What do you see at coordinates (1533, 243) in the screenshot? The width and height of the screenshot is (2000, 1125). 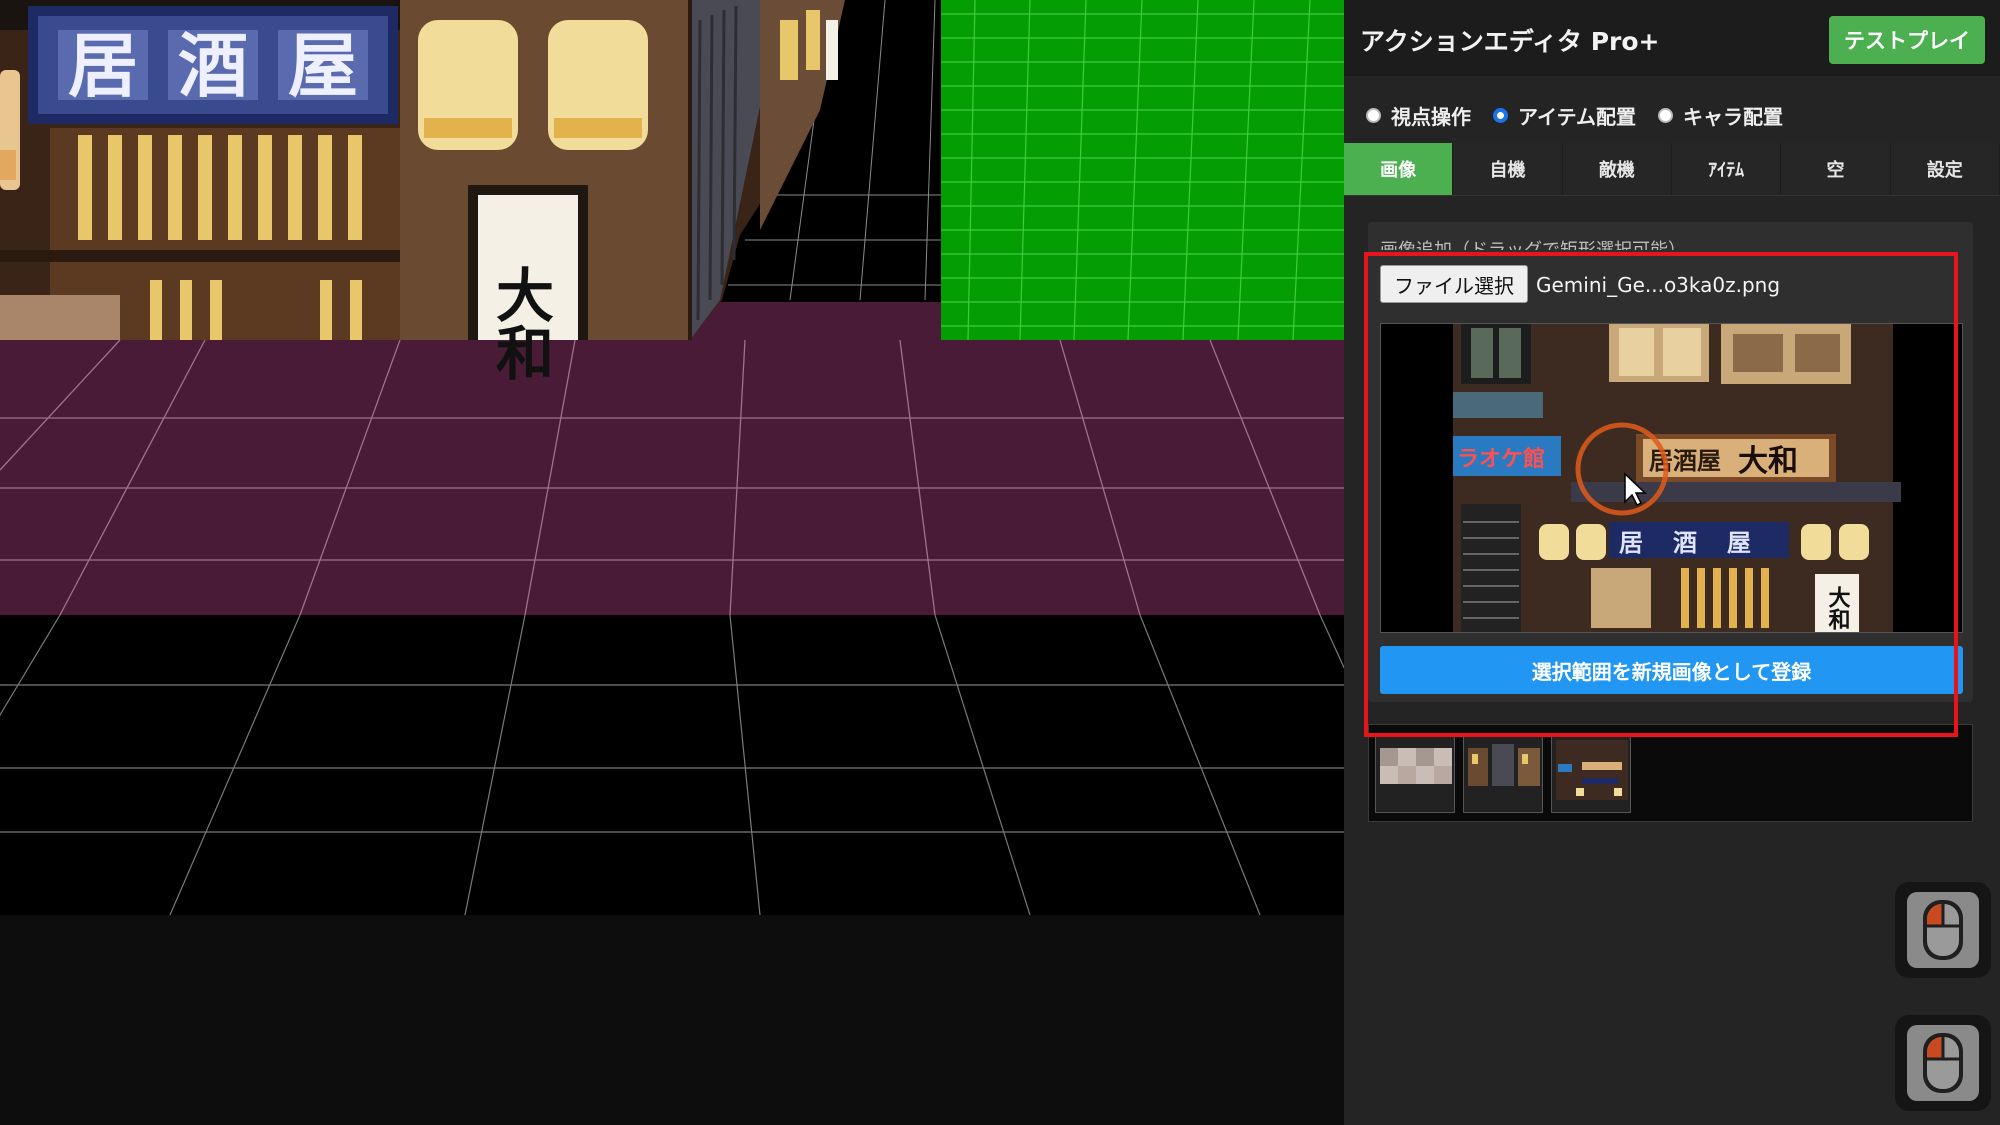 I see `image-add-label: 画像追加（ドラッグで矩形選択可能）` at bounding box center [1533, 243].